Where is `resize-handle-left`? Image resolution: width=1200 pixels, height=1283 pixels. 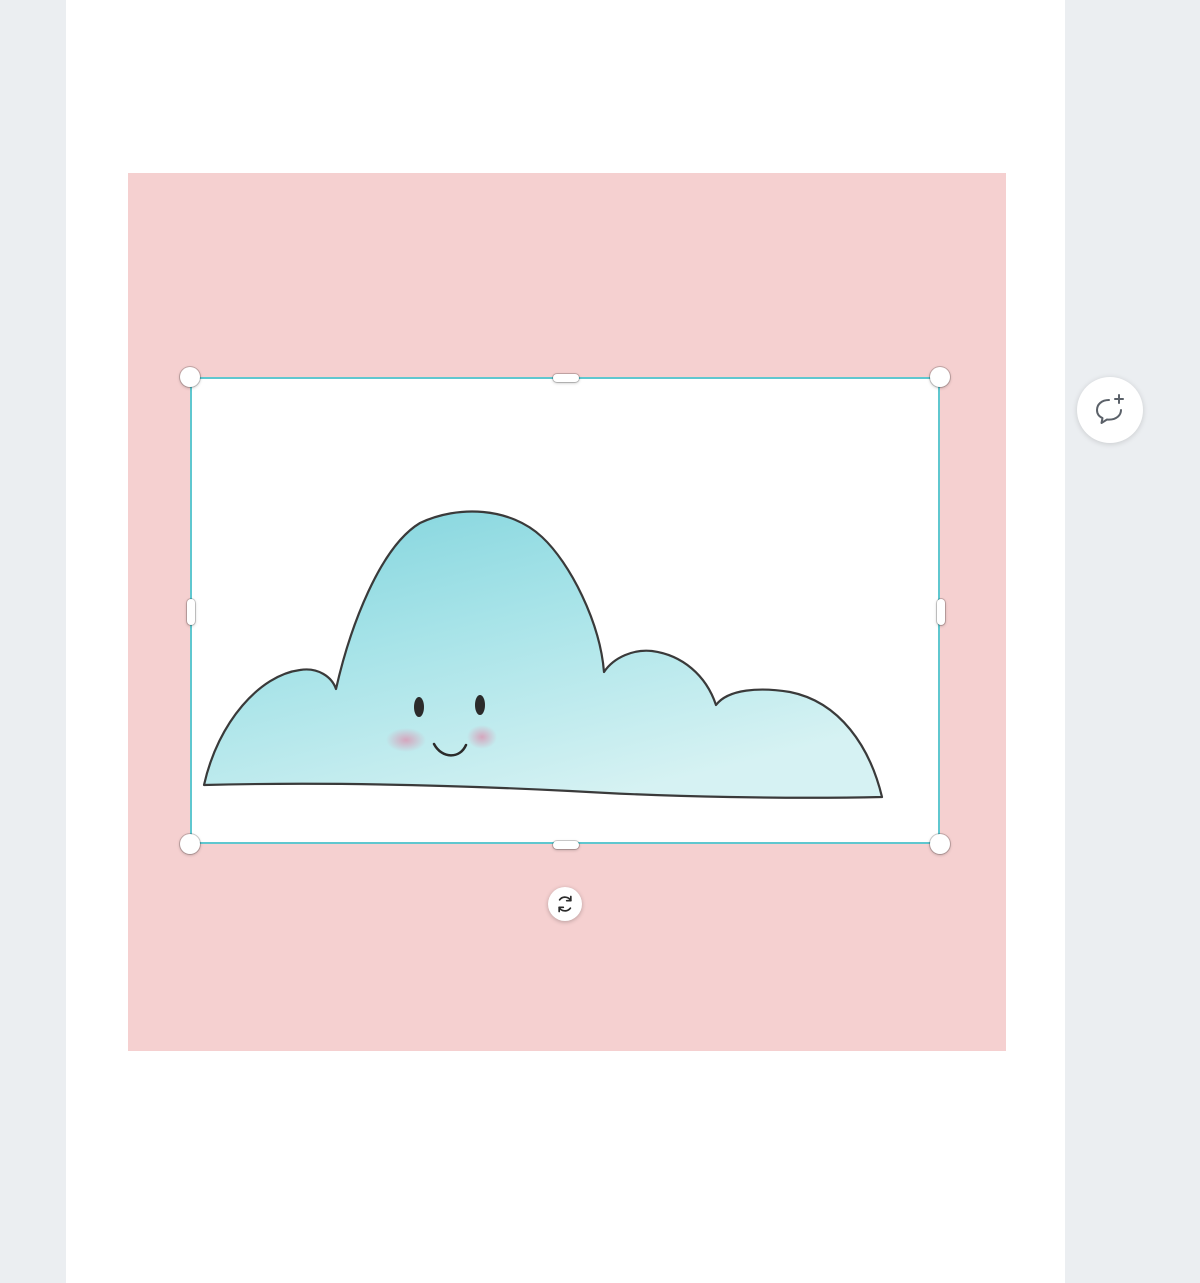 resize-handle-left is located at coordinates (191, 612).